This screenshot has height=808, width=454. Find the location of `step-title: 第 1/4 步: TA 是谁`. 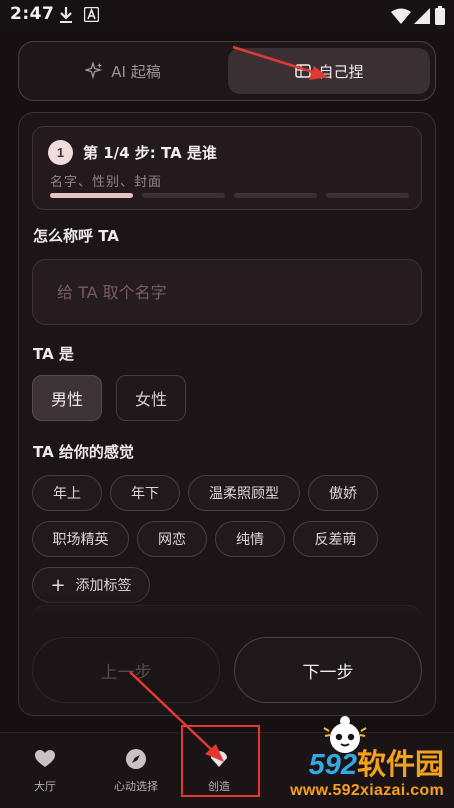

step-title: 第 1/4 步: TA 是谁 is located at coordinates (150, 153).